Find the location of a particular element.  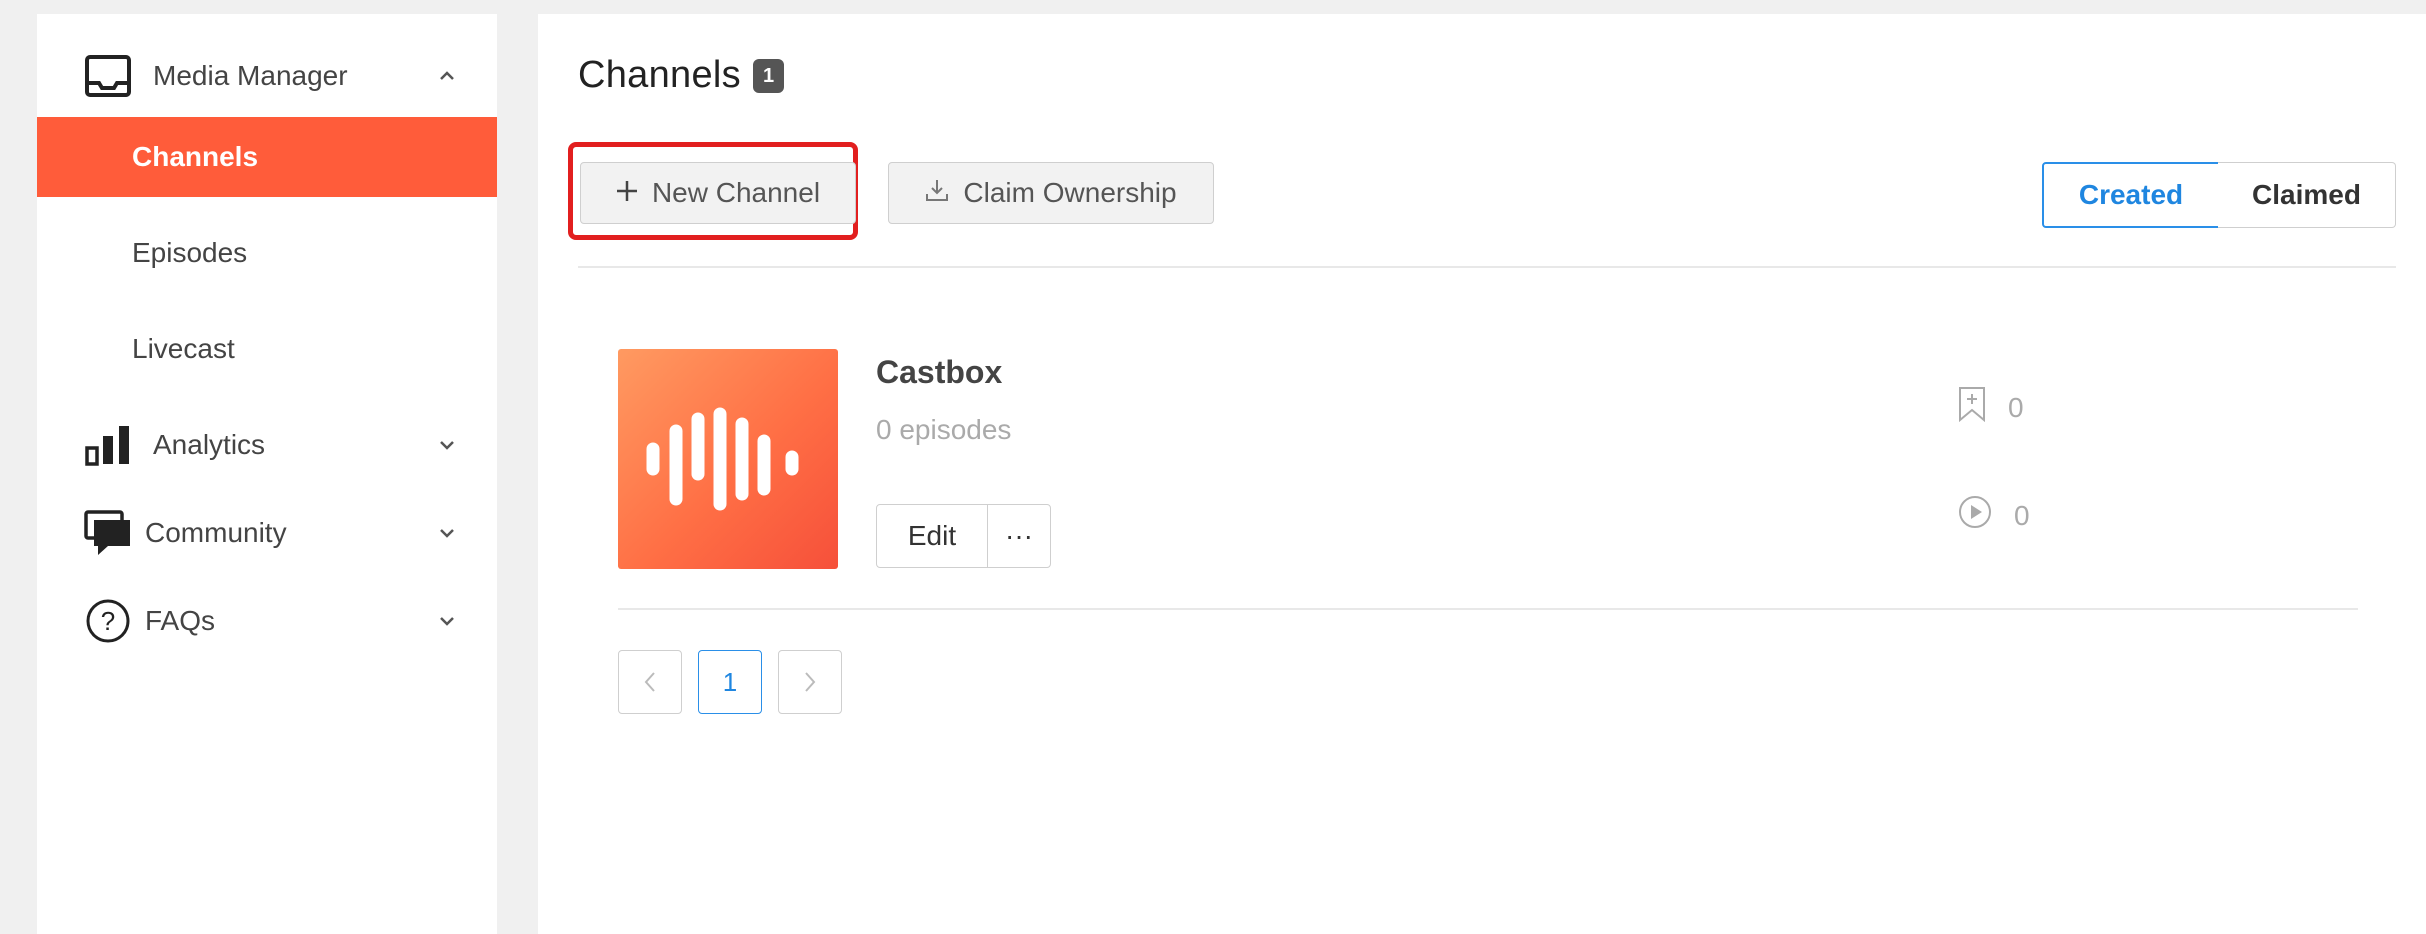

sidebar-item-label: Episodes is located at coordinates (190, 252).